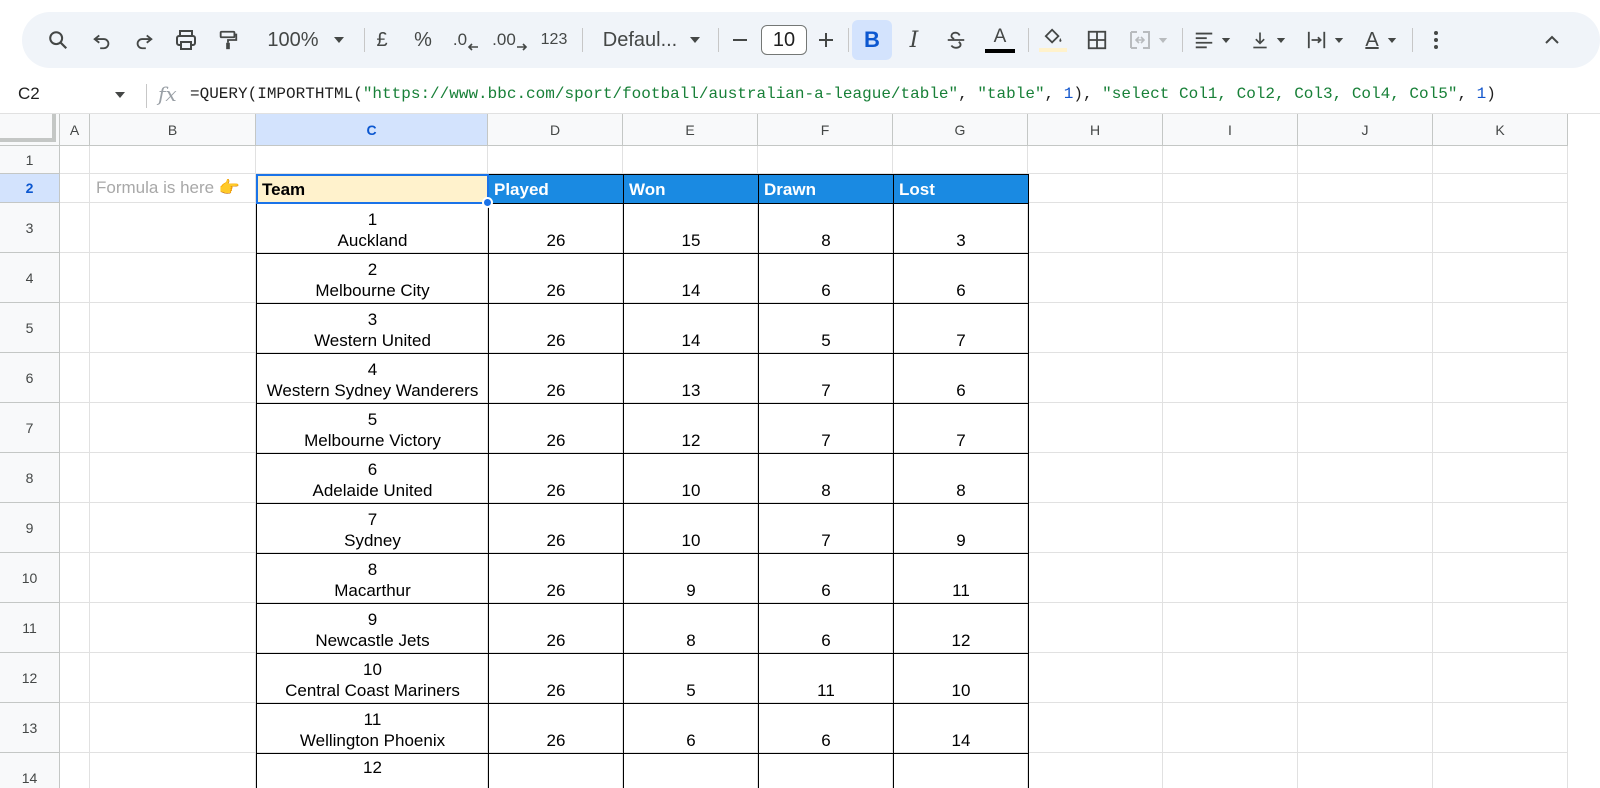 The width and height of the screenshot is (1600, 788). What do you see at coordinates (144, 40) in the screenshot?
I see `redo-button` at bounding box center [144, 40].